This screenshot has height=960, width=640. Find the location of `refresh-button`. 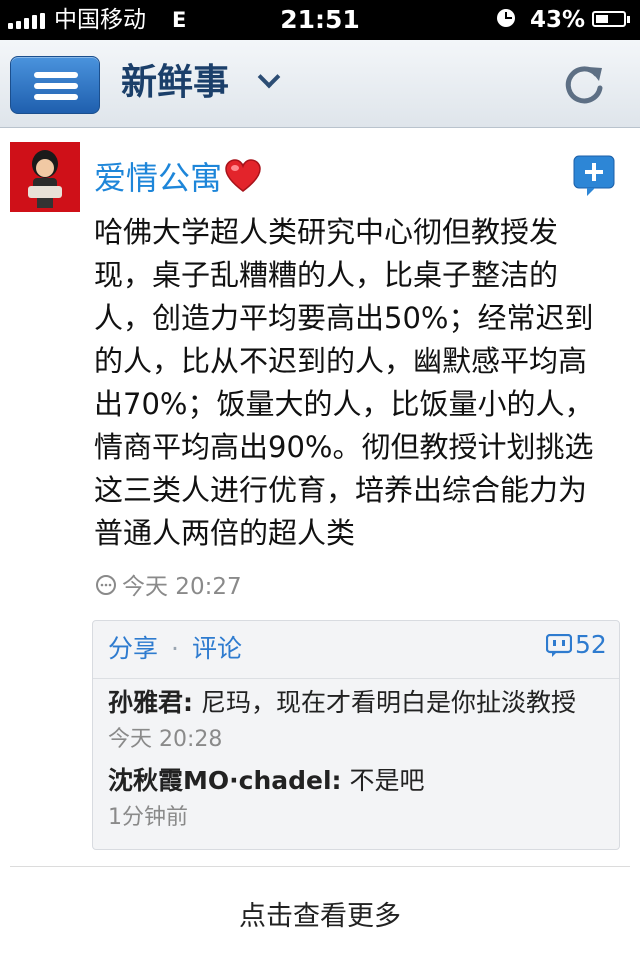

refresh-button is located at coordinates (584, 84).